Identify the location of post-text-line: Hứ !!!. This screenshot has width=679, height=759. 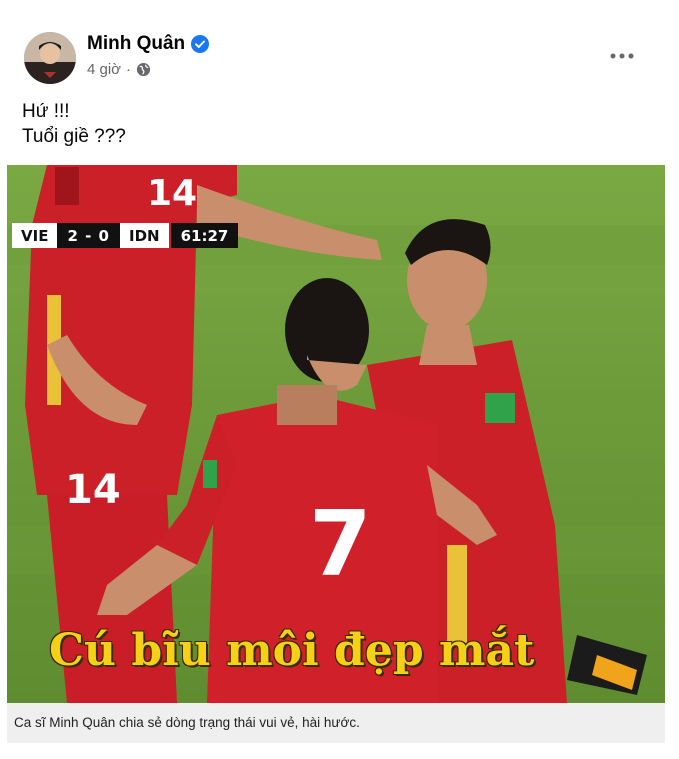
(46, 111).